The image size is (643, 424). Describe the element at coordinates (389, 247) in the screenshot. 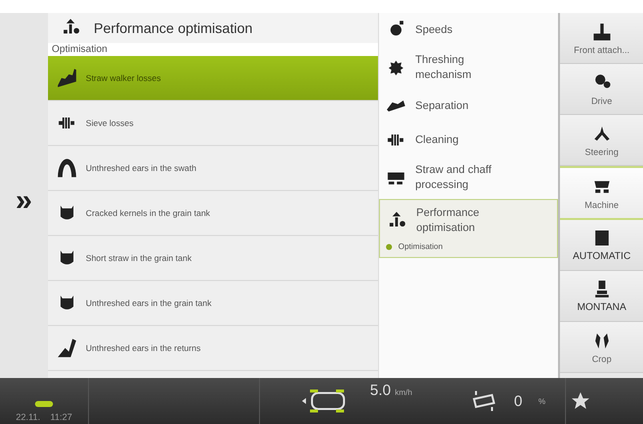

I see `bullet-icon` at that location.